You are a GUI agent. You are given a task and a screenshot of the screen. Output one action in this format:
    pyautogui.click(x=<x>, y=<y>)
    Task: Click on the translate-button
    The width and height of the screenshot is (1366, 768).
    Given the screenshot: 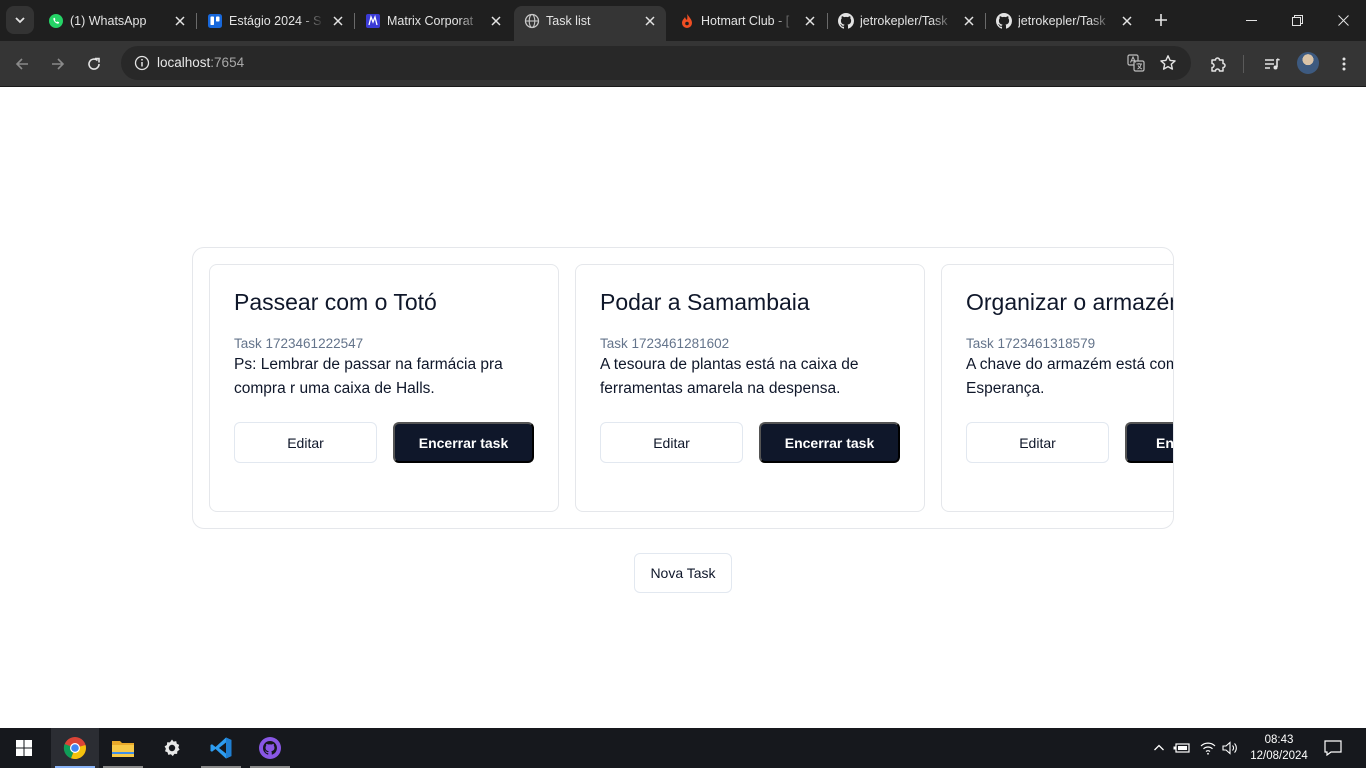 What is the action you would take?
    pyautogui.click(x=1136, y=63)
    